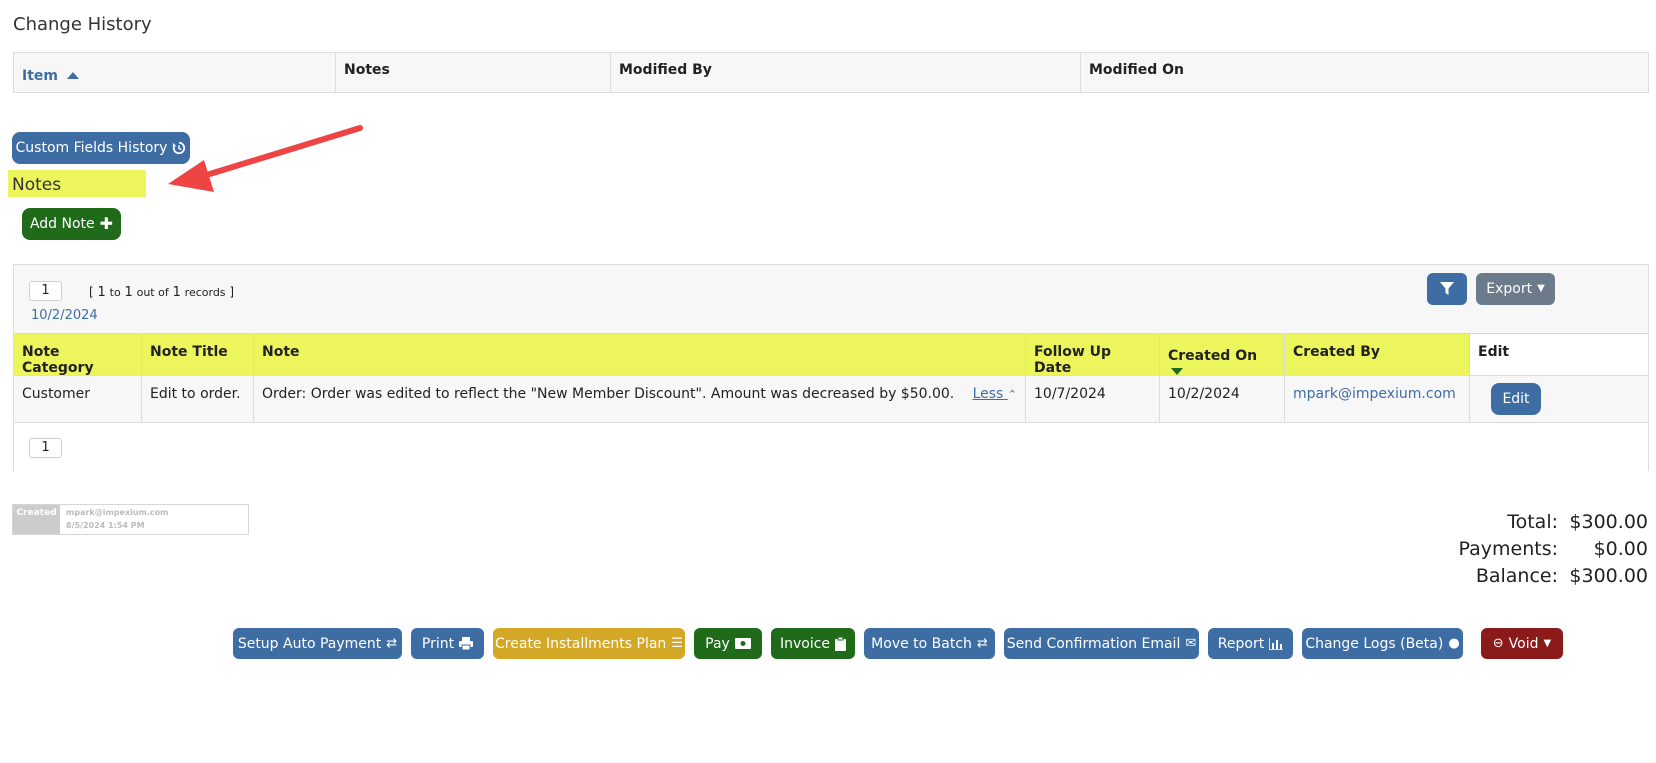  What do you see at coordinates (1620, 549) in the screenshot?
I see `payments-value: $0.00` at bounding box center [1620, 549].